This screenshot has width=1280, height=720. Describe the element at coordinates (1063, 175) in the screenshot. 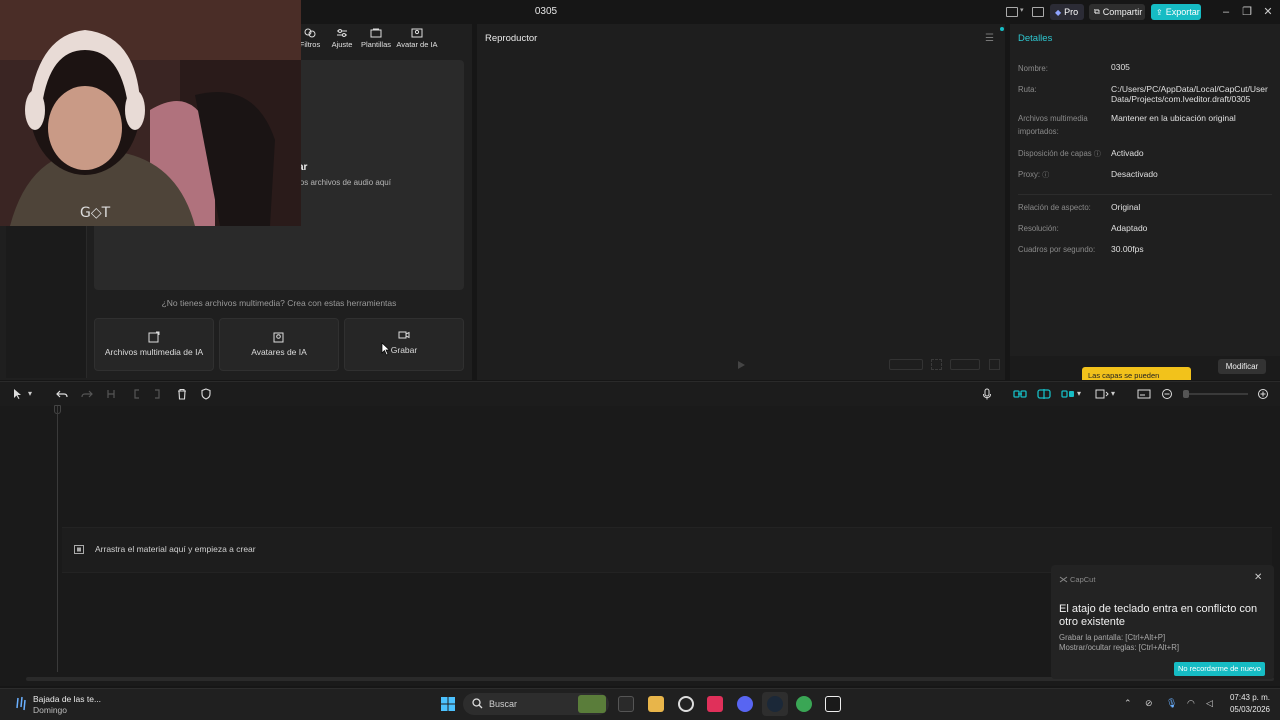

I see `detail-label-proxy: Proxy: ⓘ` at that location.